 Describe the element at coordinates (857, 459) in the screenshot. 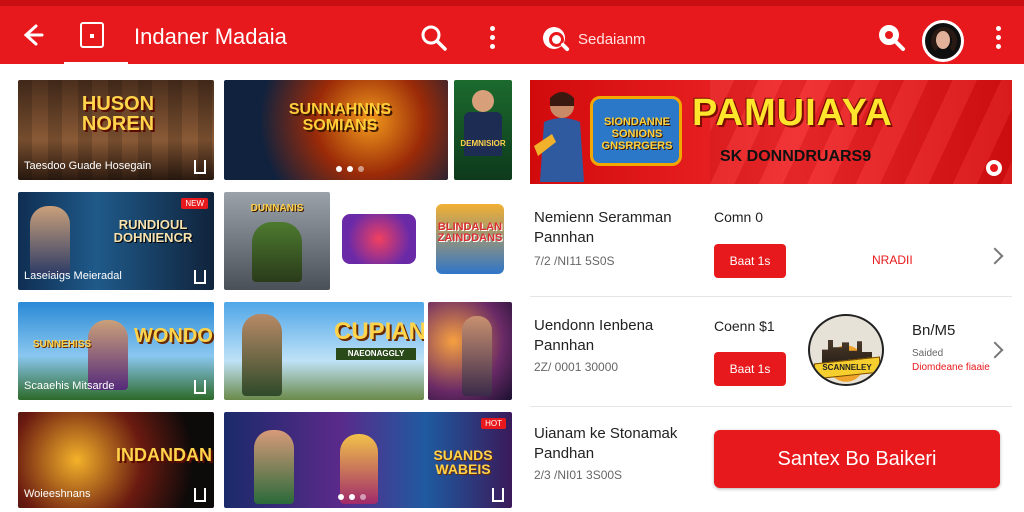

I see `primary-action-button: Santex Bo Baikeri` at that location.